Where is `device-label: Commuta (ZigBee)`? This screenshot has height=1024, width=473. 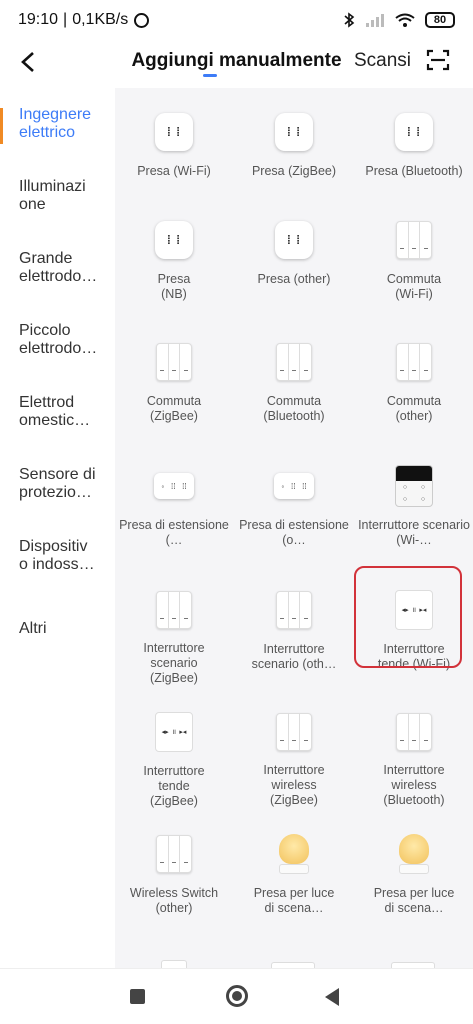
device-label: Commuta (ZigBee) is located at coordinates (174, 408).